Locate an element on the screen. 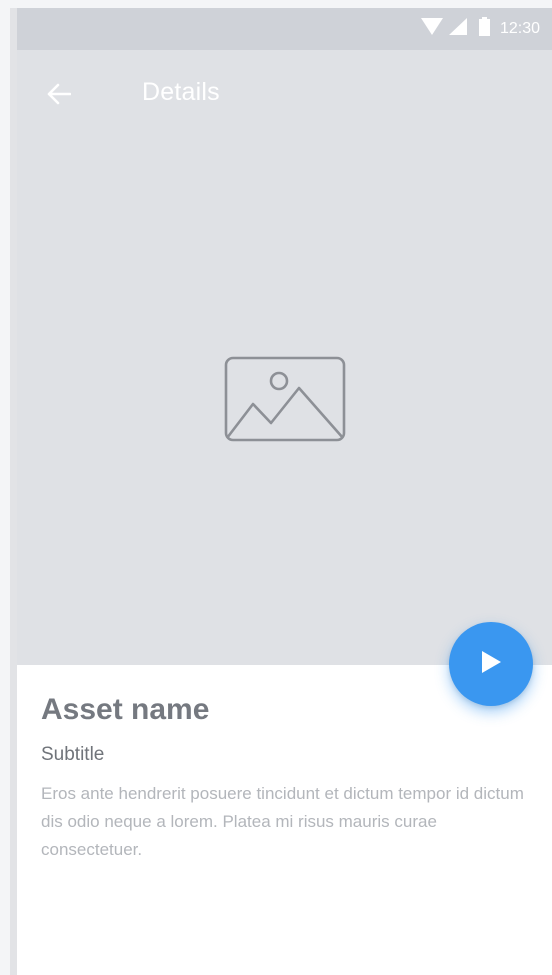 This screenshot has height=975, width=552. status-icons: 12:30 is located at coordinates (480, 29).